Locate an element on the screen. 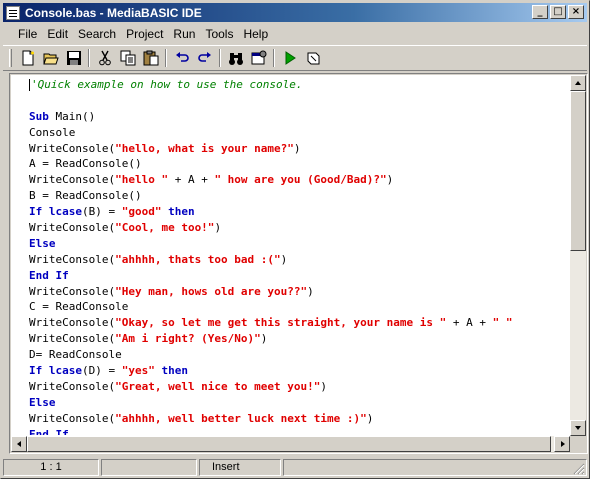  code-line: B = ReadConsole() is located at coordinates (301, 196).